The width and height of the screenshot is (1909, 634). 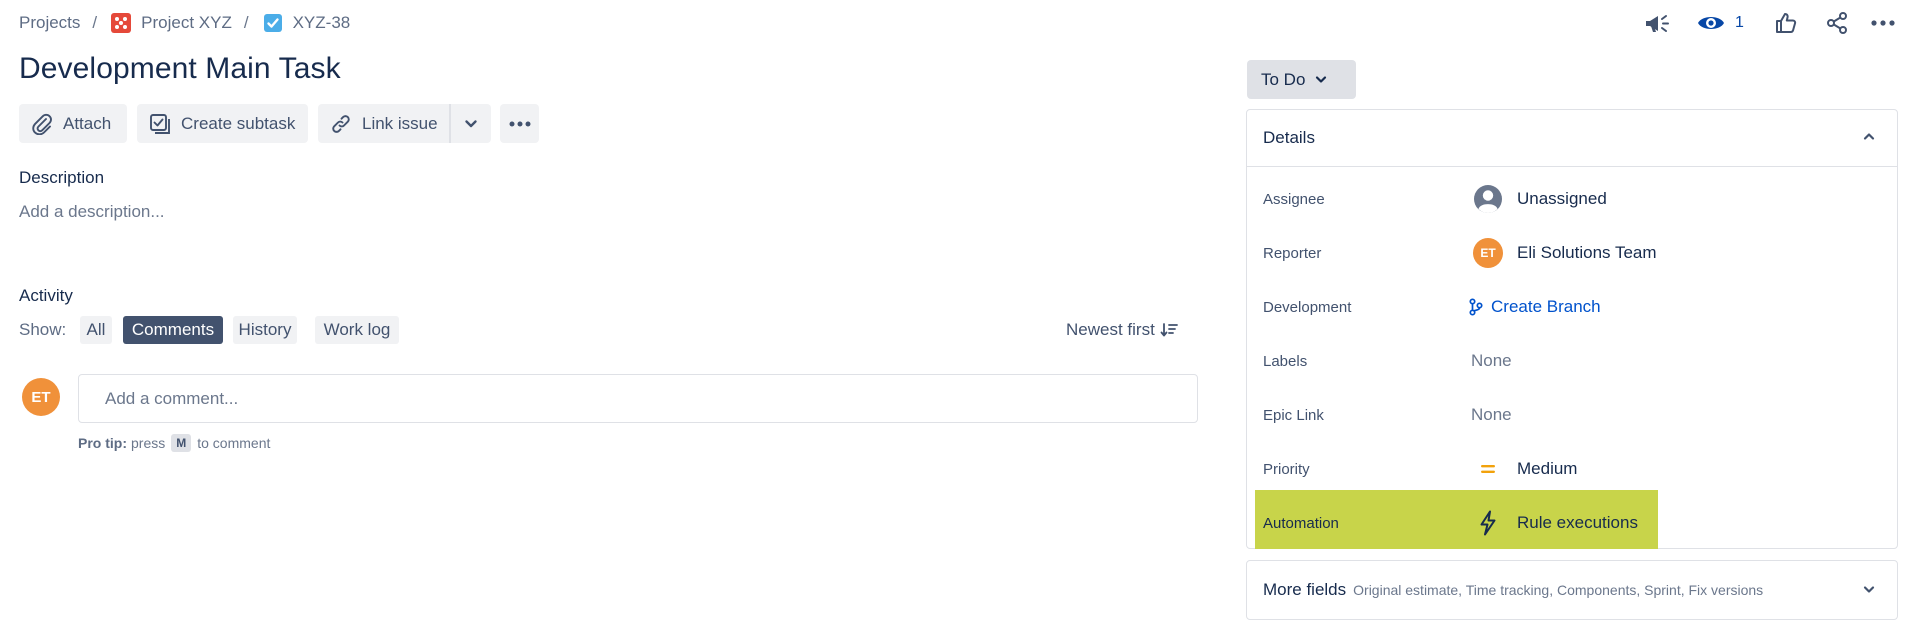 I want to click on priority-label: Priority, so click(x=1286, y=469).